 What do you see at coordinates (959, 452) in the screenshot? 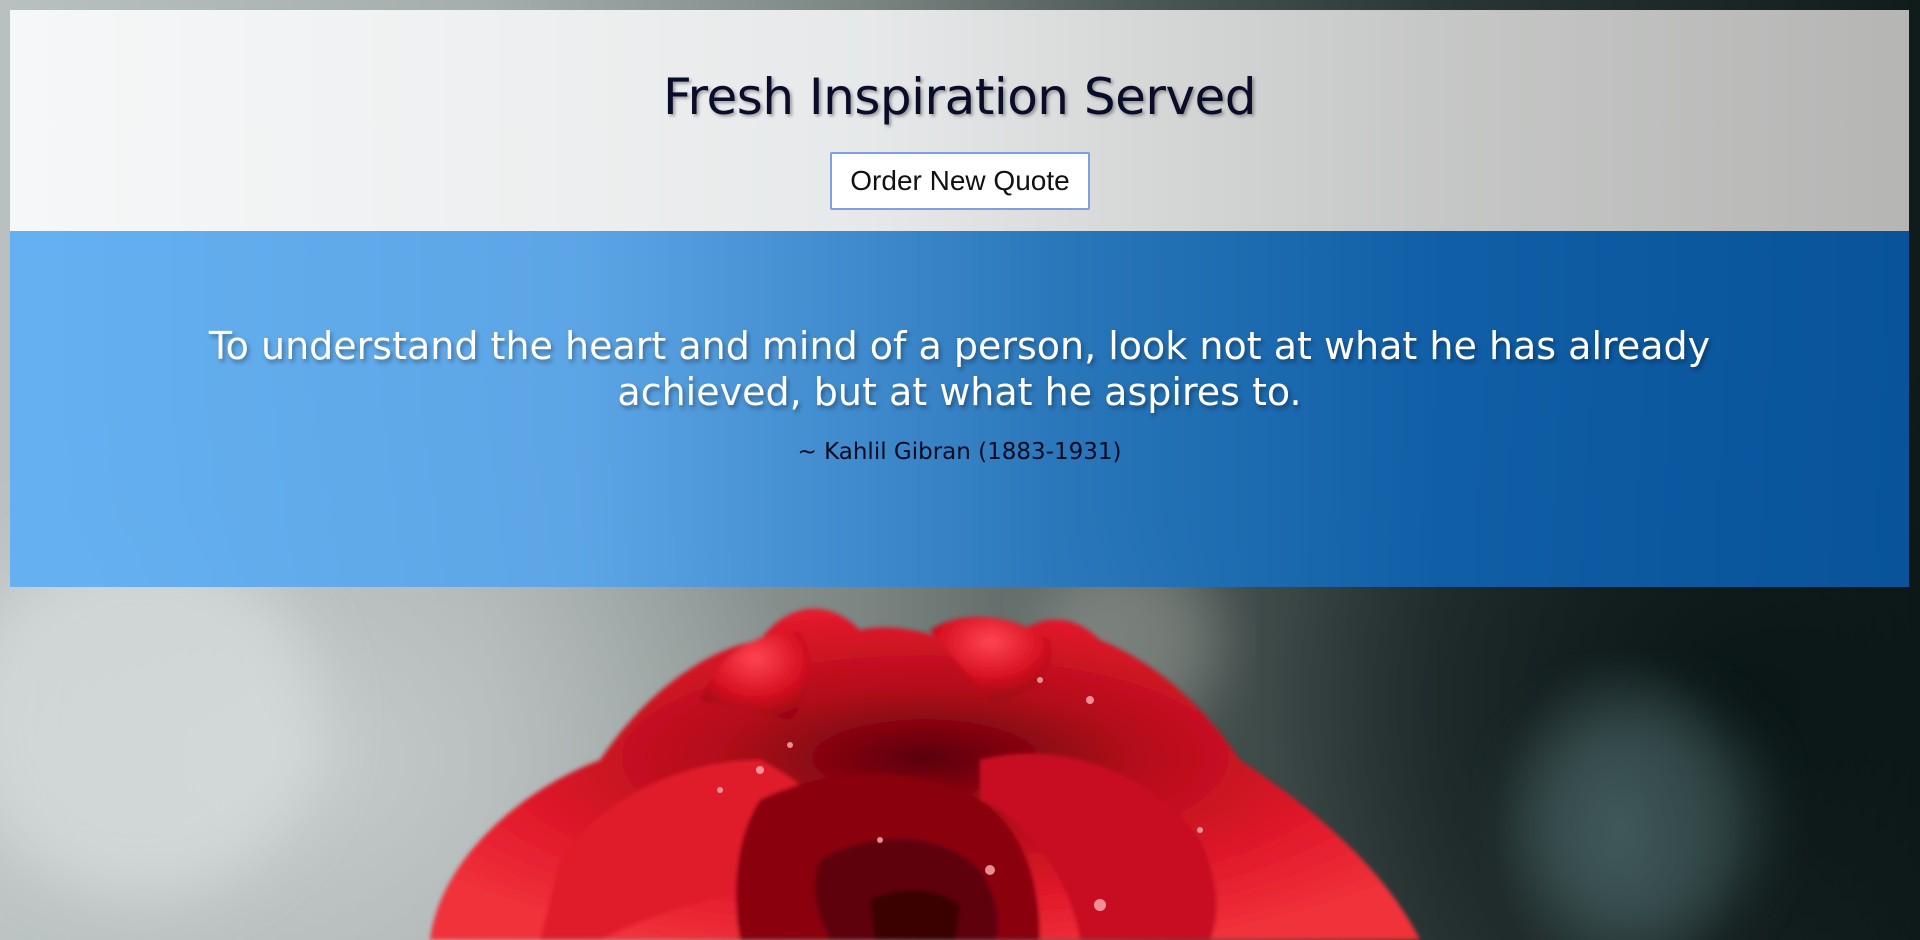
I see `quote-author: ~ Kahlil Gibran (1883-1931)` at bounding box center [959, 452].